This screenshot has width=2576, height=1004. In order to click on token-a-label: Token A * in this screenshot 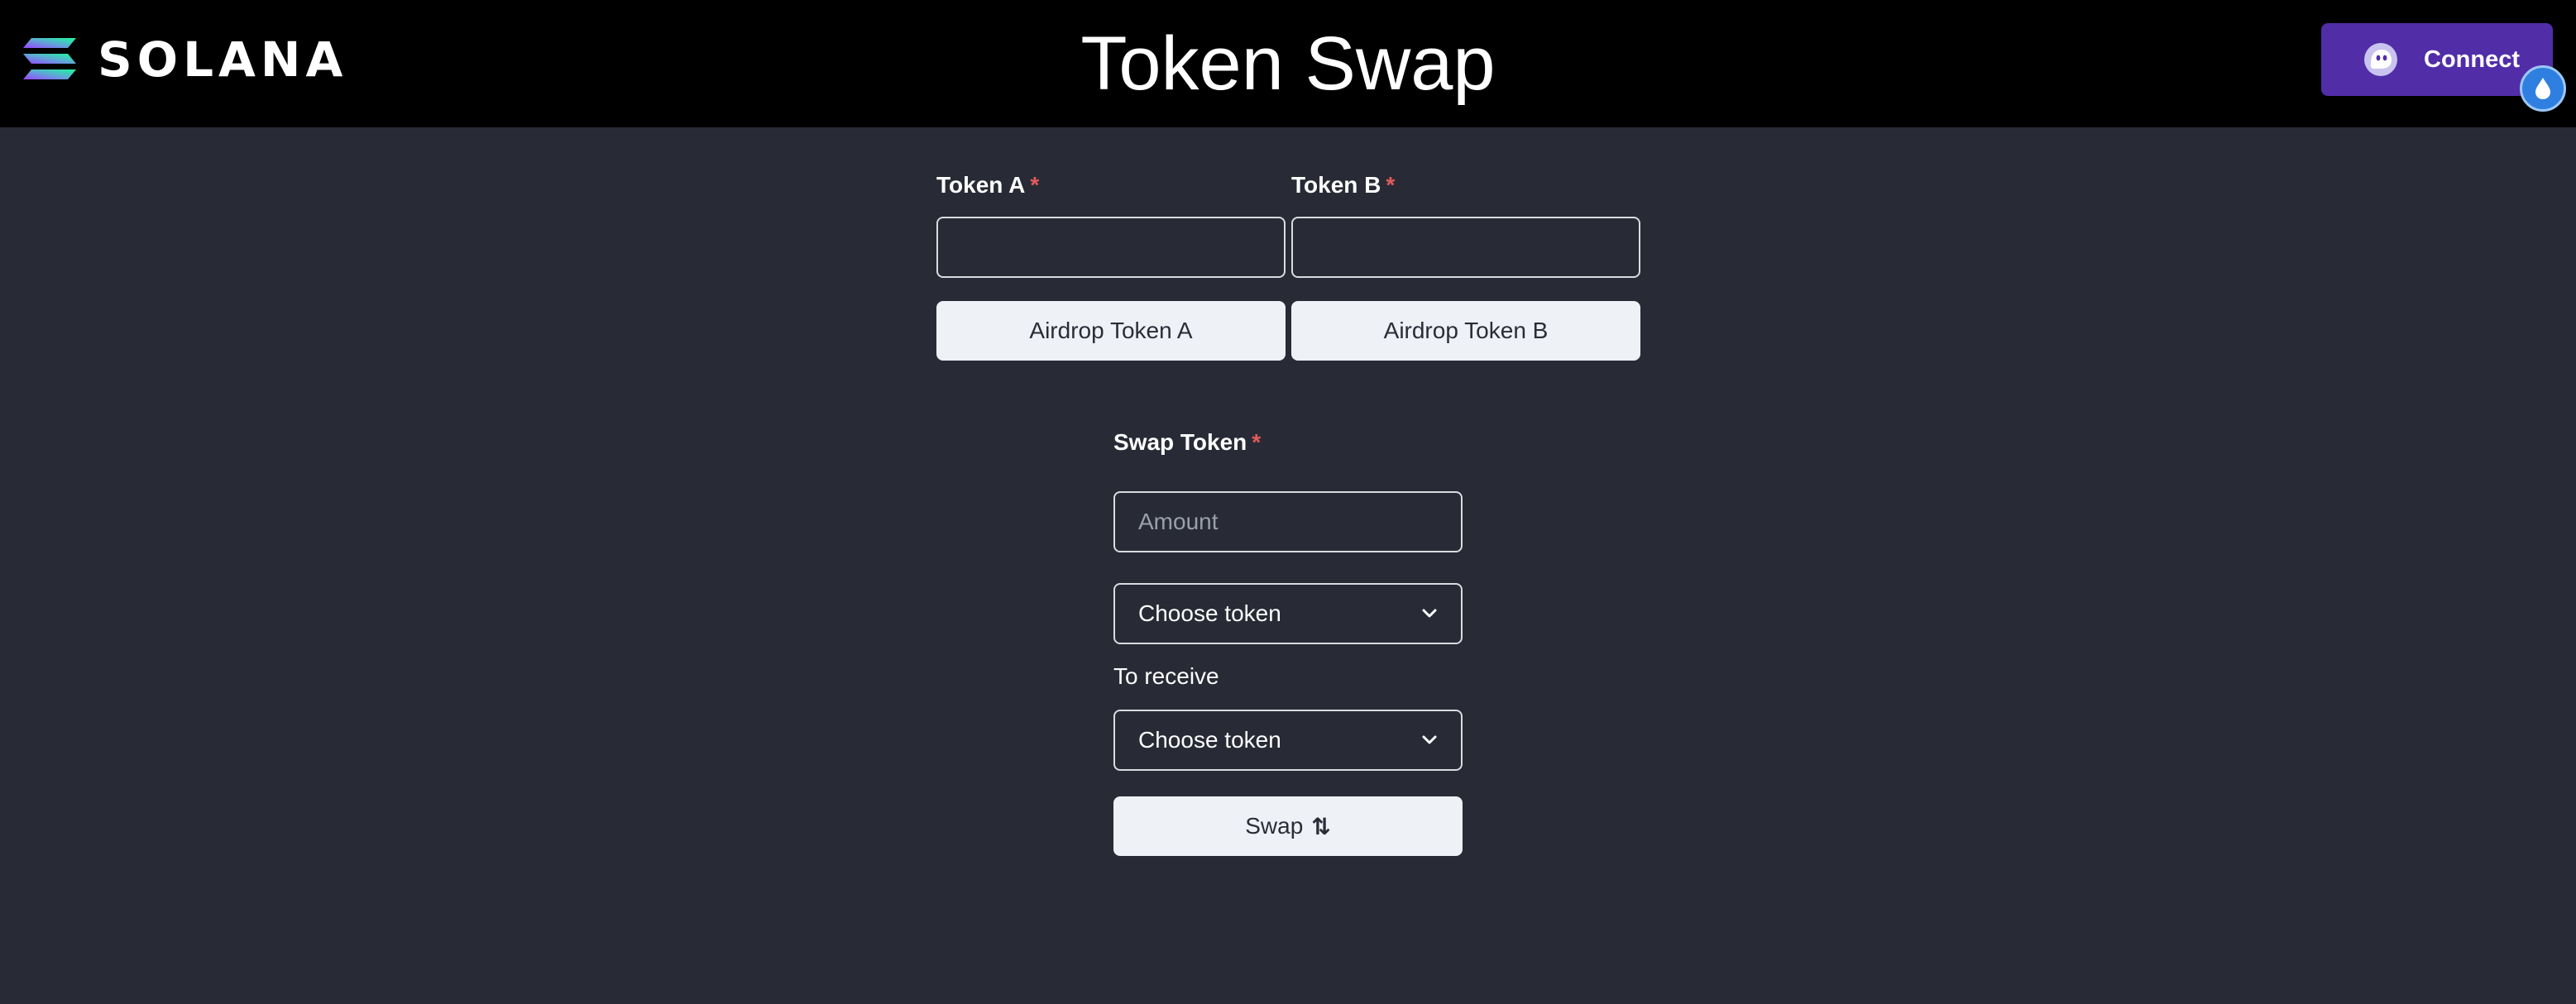, I will do `click(988, 185)`.